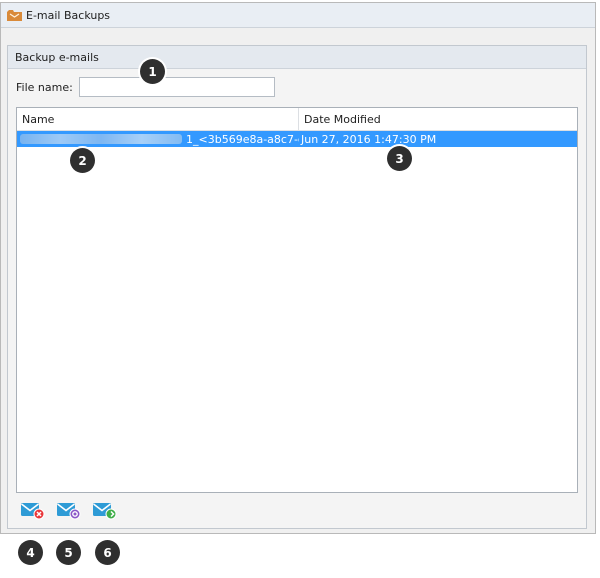 The image size is (600, 578). Describe the element at coordinates (369, 139) in the screenshot. I see `date-modified-cell: Jun 27, 2016 1:47:30 PM` at that location.